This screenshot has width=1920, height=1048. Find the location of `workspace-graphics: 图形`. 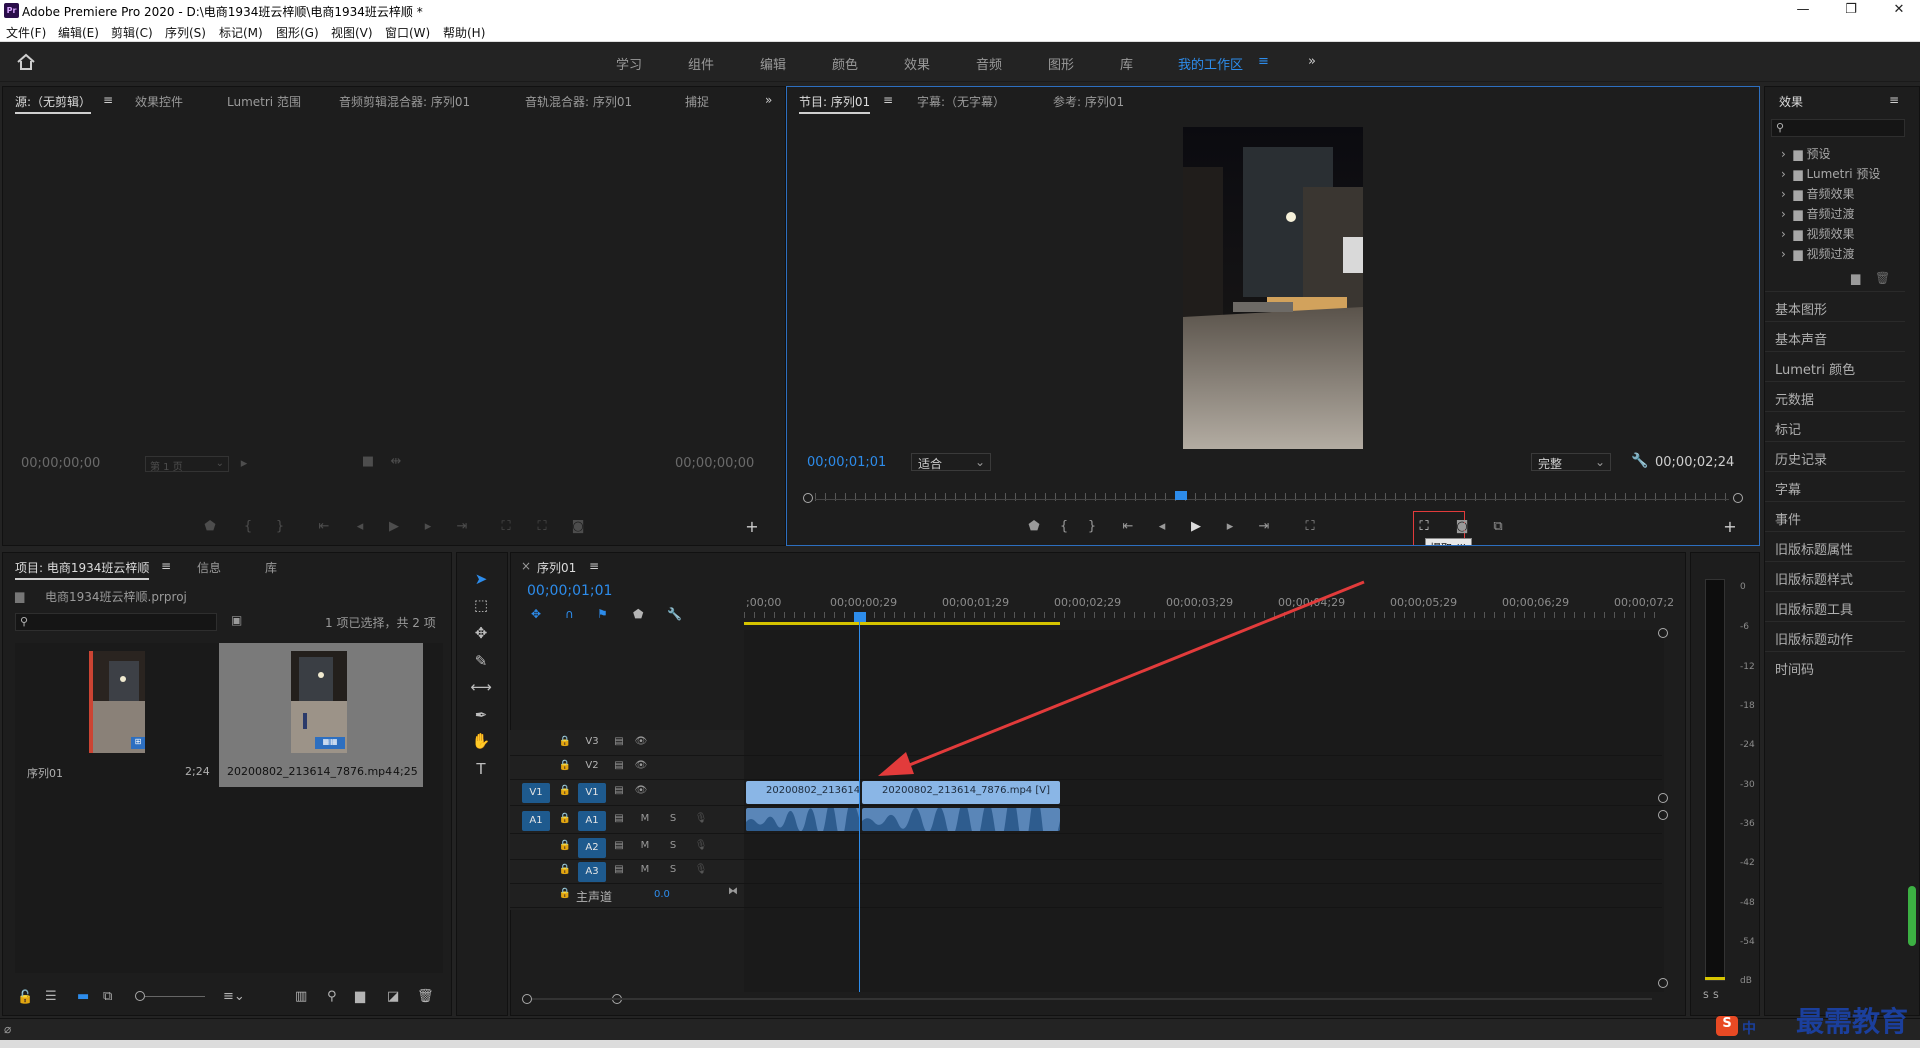

workspace-graphics: 图形 is located at coordinates (1061, 63).